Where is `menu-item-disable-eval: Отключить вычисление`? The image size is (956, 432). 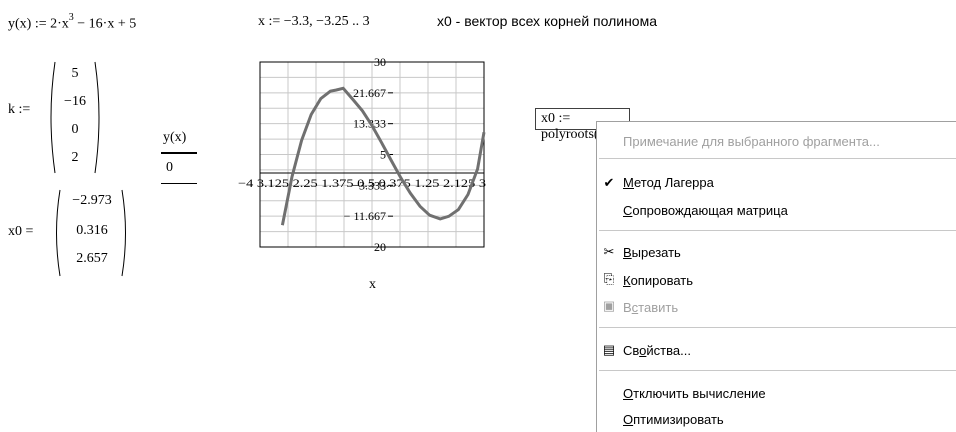
menu-item-disable-eval: Отключить вычисление is located at coordinates (694, 393).